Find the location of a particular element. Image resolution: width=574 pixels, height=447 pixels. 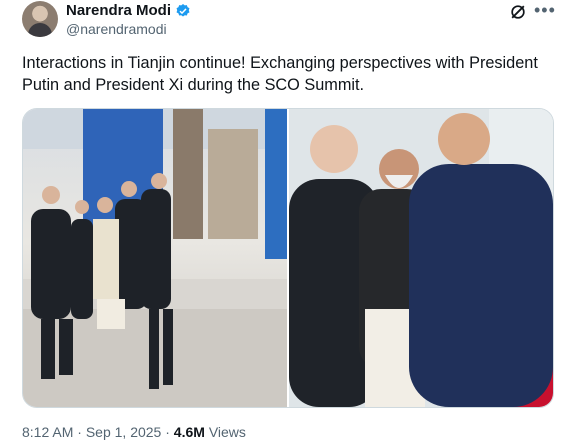

views-label: Views is located at coordinates (227, 432).